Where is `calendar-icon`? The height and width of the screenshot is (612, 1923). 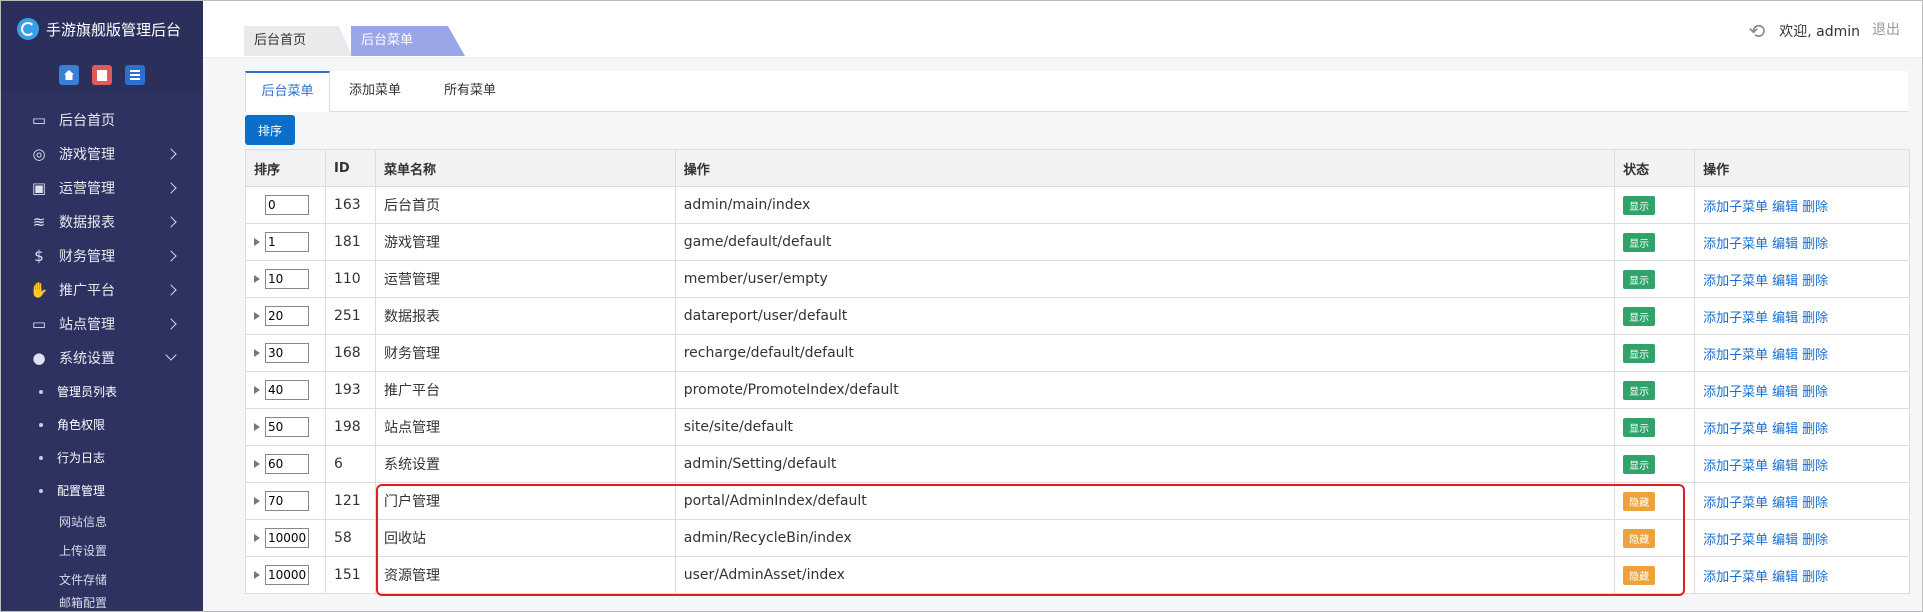 calendar-icon is located at coordinates (102, 75).